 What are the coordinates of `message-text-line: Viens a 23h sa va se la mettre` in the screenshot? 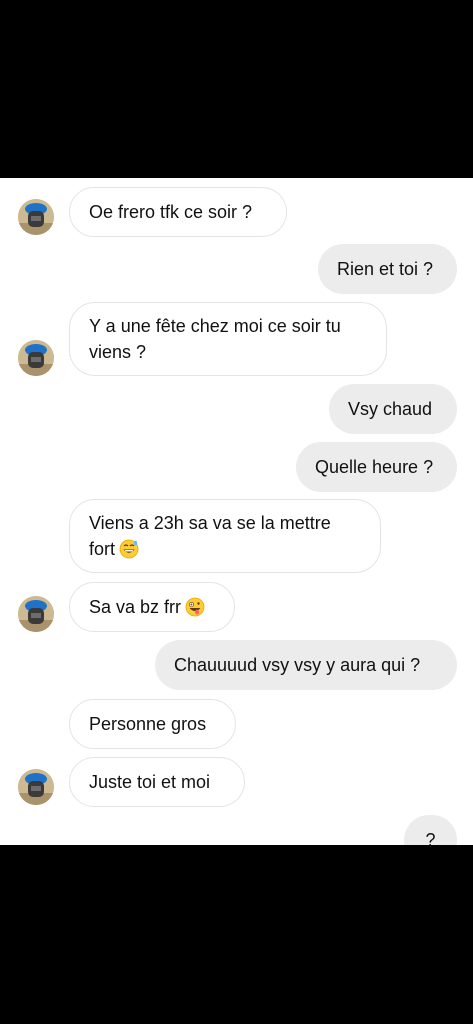 It's located at (210, 523).